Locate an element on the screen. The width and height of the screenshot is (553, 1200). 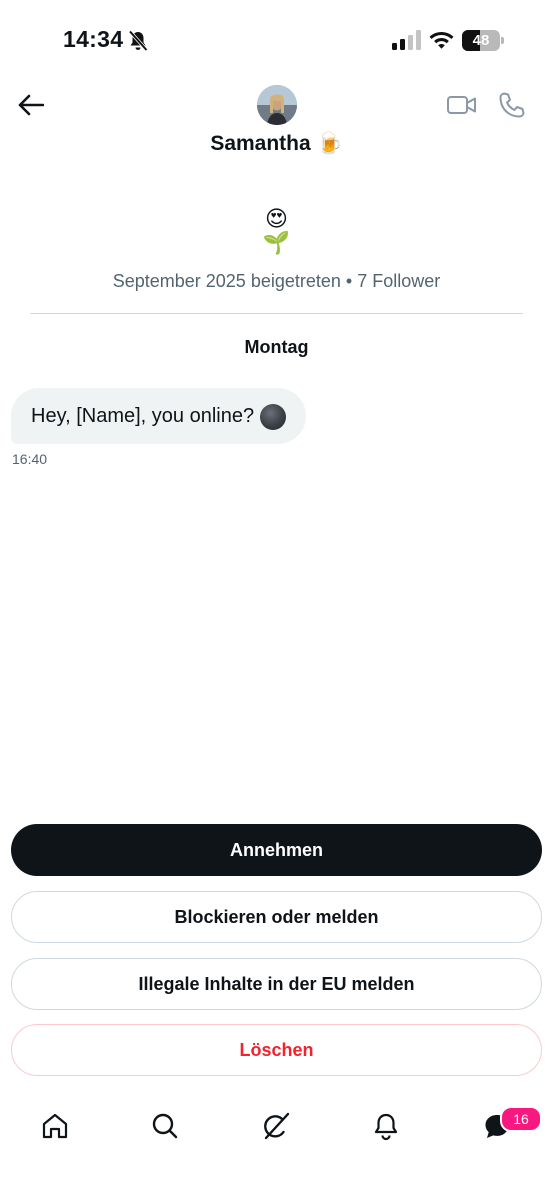
signal-icon is located at coordinates (406, 40).